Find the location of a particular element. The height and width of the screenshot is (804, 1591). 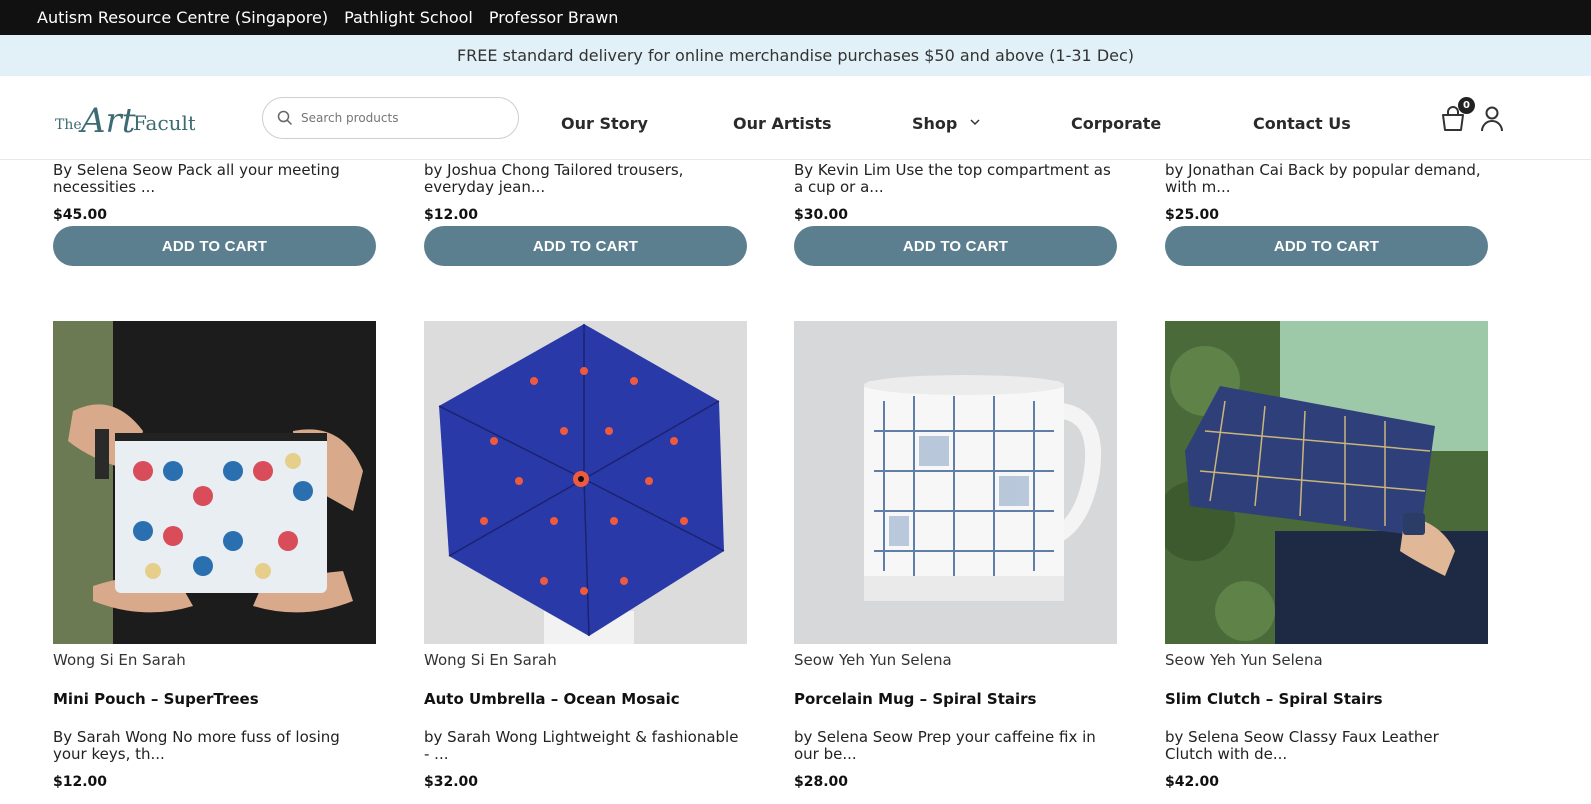

product-price: $28.00 is located at coordinates (821, 782).